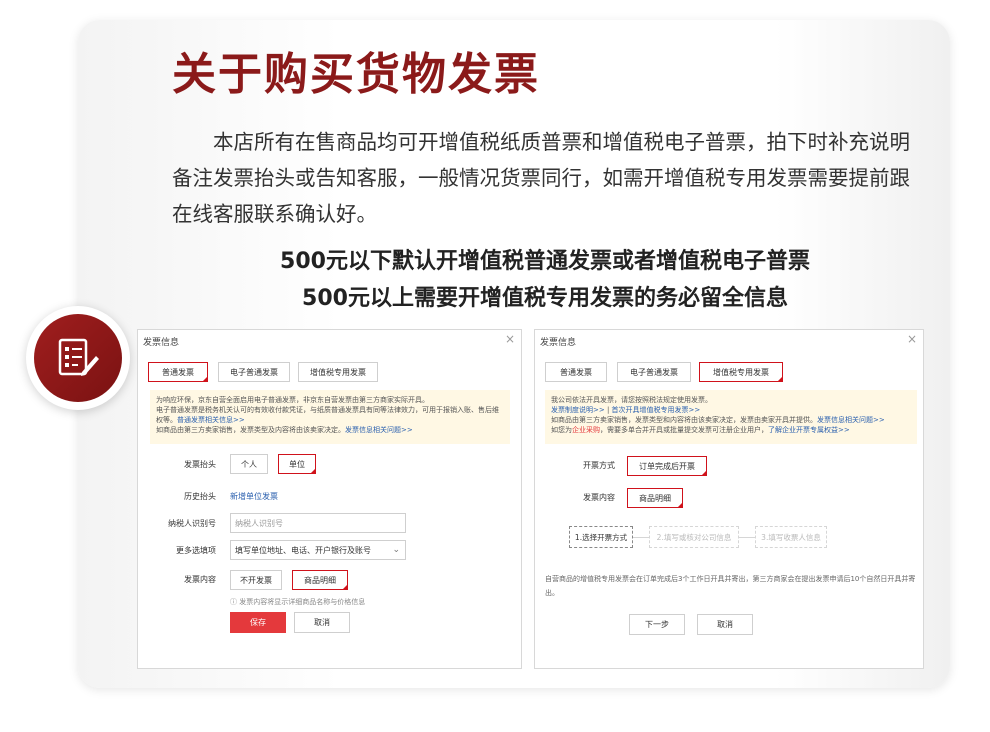 Image resolution: width=990 pixels, height=732 pixels. I want to click on content-hint: ⓘ 发票内容将显示详细商品名称与价格信息, so click(298, 602).